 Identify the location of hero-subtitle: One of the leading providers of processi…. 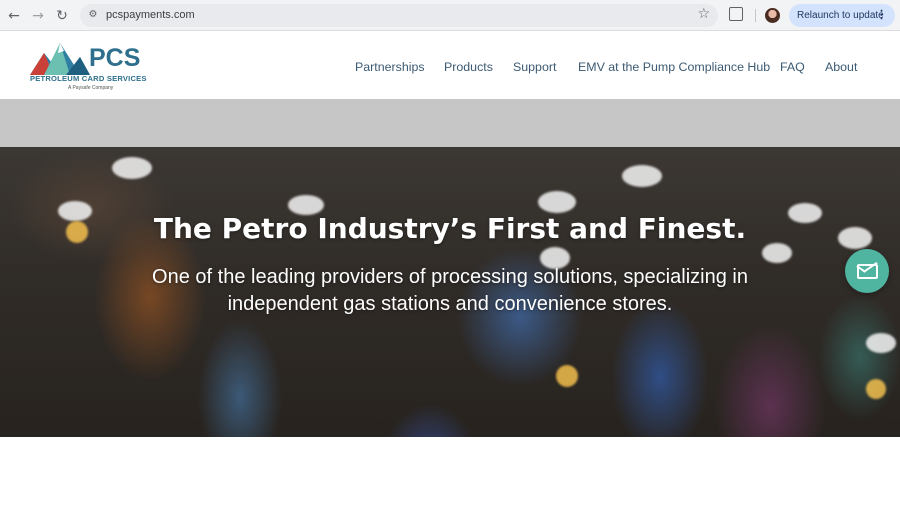
(450, 290).